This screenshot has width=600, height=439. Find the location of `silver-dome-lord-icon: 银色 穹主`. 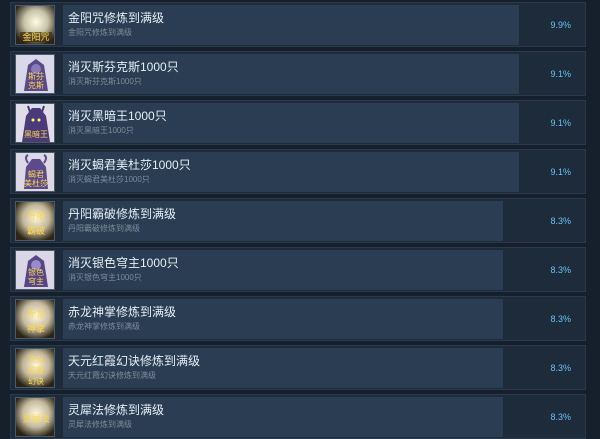

silver-dome-lord-icon: 银色 穹主 is located at coordinates (35, 270).